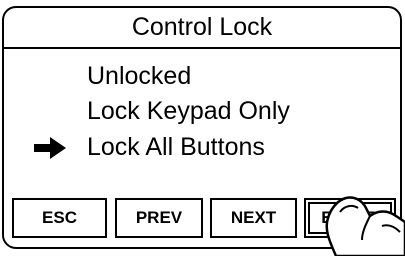  I want to click on next-button: NEXT, so click(253, 218).